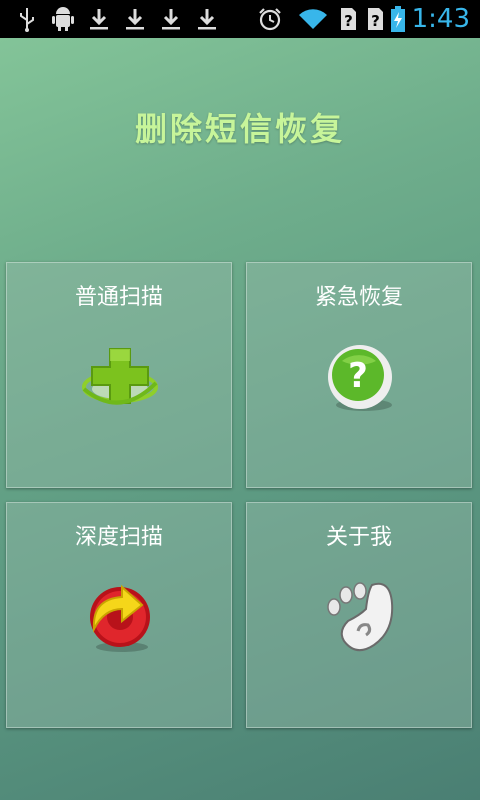 The image size is (480, 800). Describe the element at coordinates (239, 129) in the screenshot. I see `app-title: 删除短信恢复` at that location.